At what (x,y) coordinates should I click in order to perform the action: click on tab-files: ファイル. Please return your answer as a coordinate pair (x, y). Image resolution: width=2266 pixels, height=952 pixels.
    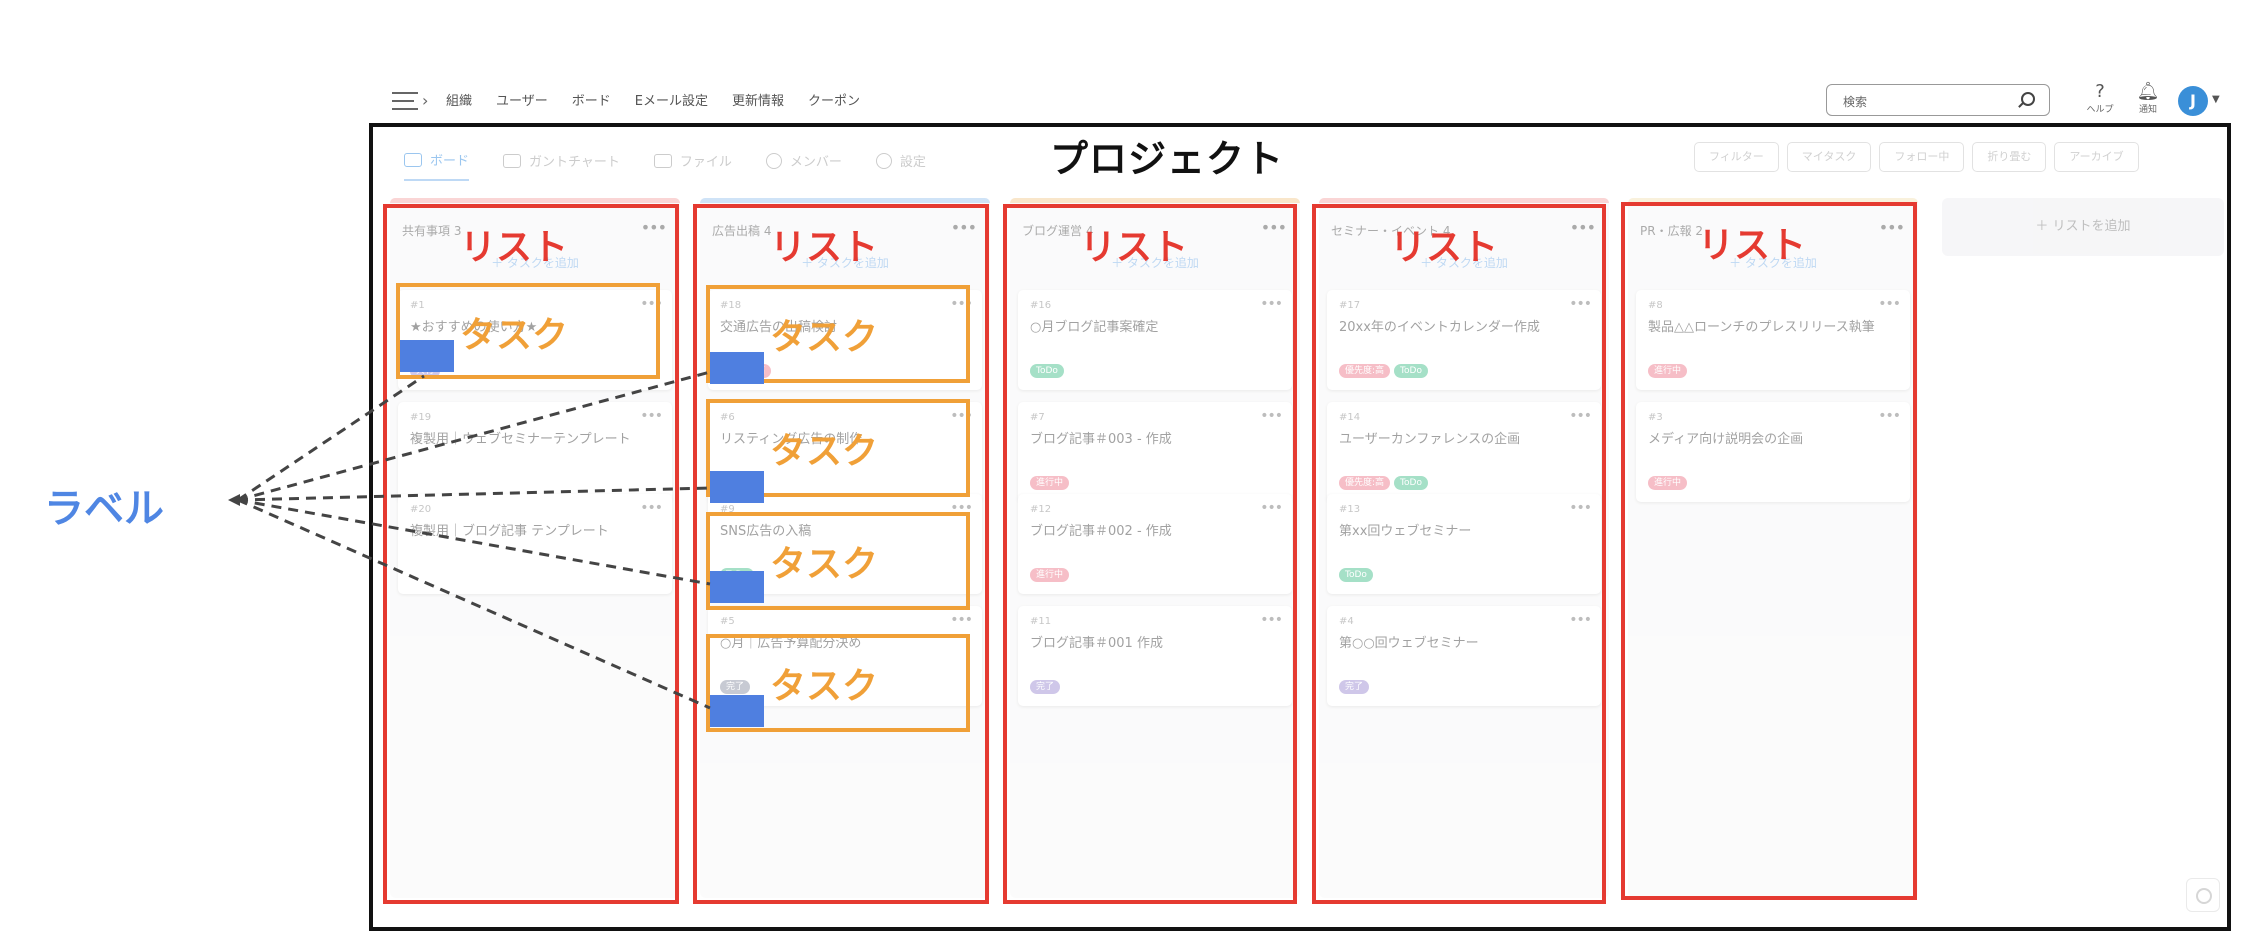
    Looking at the image, I should click on (692, 165).